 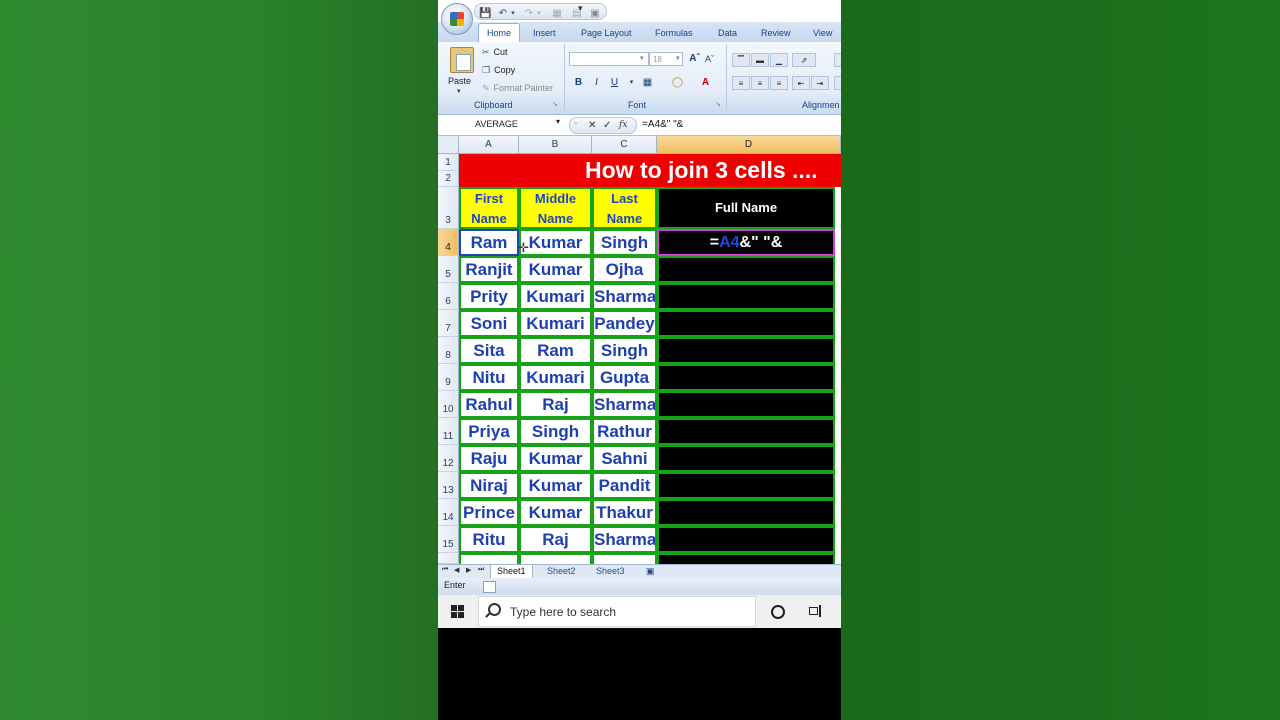 What do you see at coordinates (631, 83) in the screenshot?
I see `underline-dropdown-icon: ▾` at bounding box center [631, 83].